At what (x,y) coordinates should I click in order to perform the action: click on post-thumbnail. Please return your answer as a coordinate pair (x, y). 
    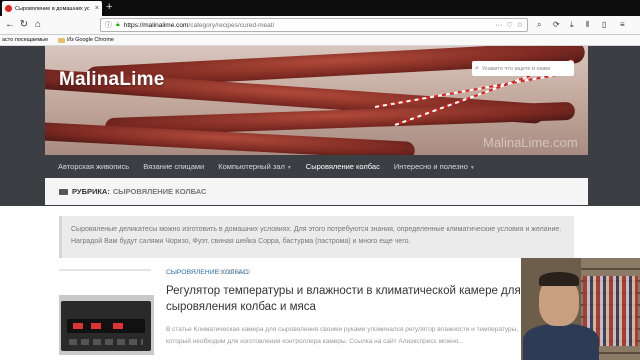
    Looking at the image, I should click on (106, 325).